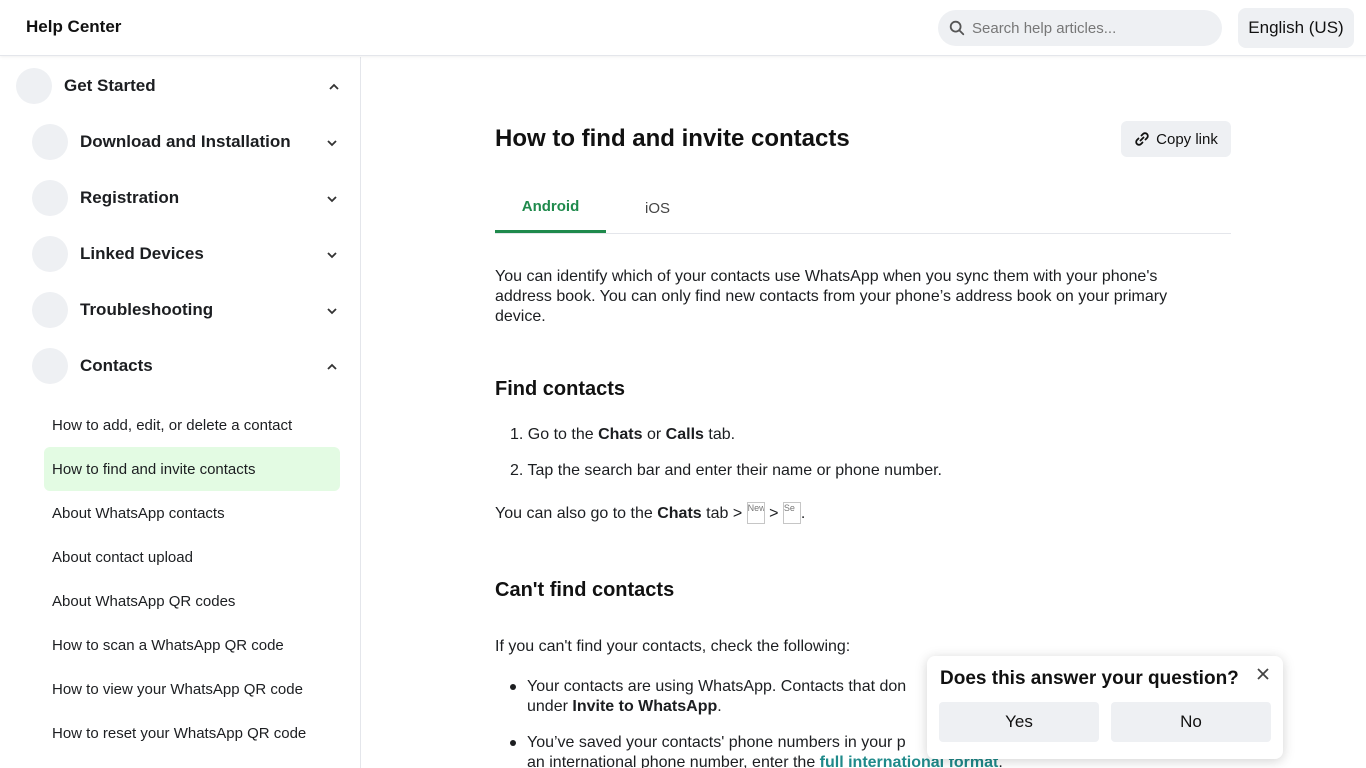 Image resolution: width=1366 pixels, height=768 pixels. What do you see at coordinates (192, 601) in the screenshot?
I see `sidebar-item-qr-codes: About WhatsApp QR codes` at bounding box center [192, 601].